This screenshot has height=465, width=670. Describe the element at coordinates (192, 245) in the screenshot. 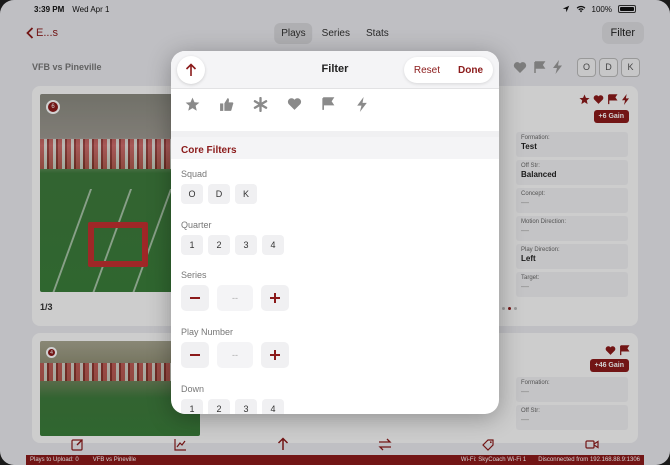

I see `quarter-1-chip: 1` at that location.